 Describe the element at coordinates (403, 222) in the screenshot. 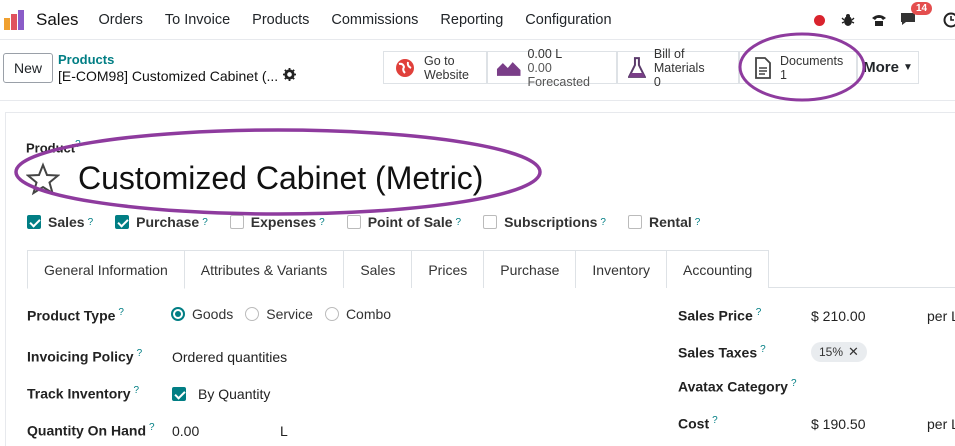

I see `option-point-of-sale: Point of Sale?` at that location.